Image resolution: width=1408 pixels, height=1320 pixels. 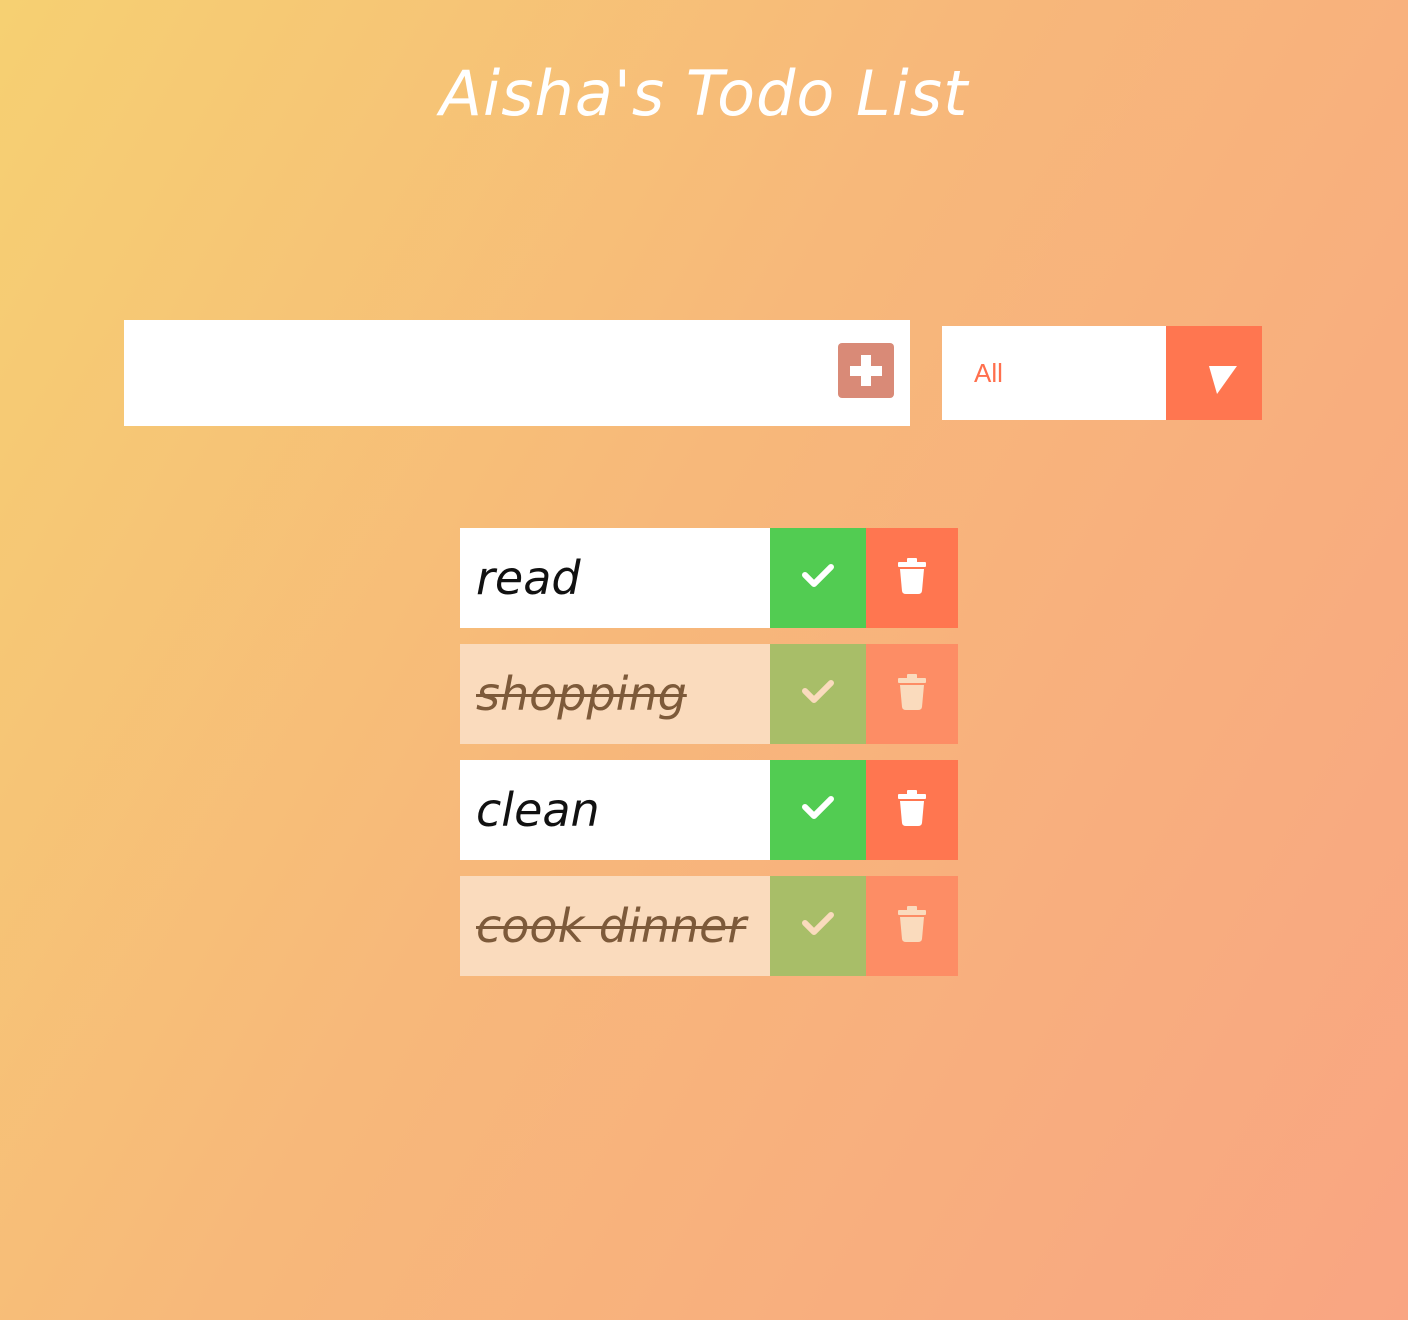 What do you see at coordinates (1220, 380) in the screenshot?
I see `chevron-down-icon` at bounding box center [1220, 380].